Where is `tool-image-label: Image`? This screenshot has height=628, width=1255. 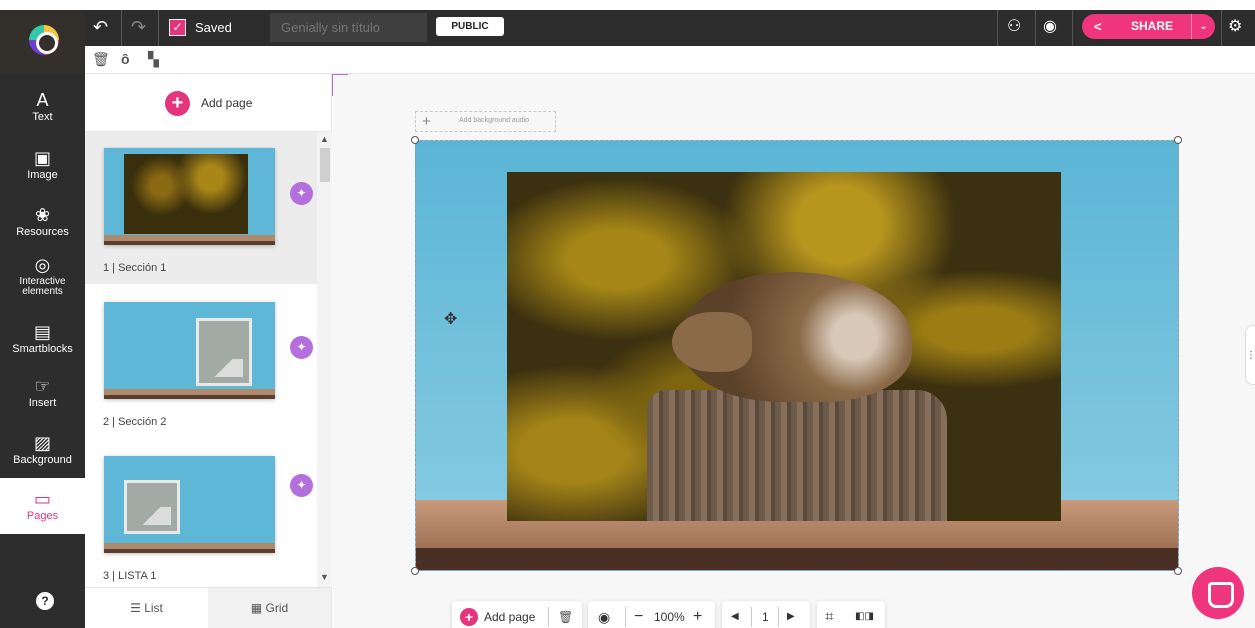
tool-image-label: Image is located at coordinates (42, 175).